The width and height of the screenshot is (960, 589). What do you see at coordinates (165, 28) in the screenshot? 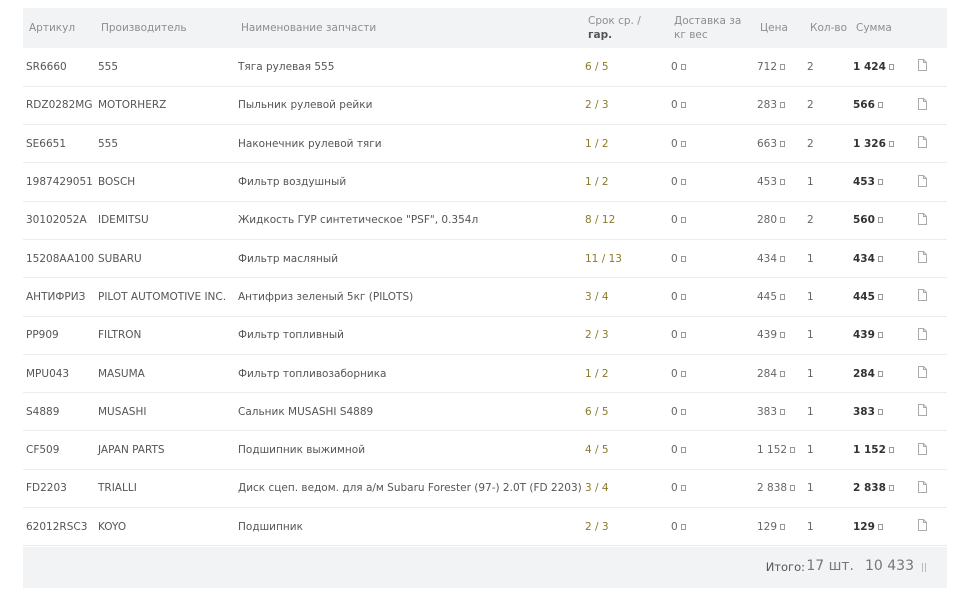
I see `col-header-maker: Производитель` at bounding box center [165, 28].